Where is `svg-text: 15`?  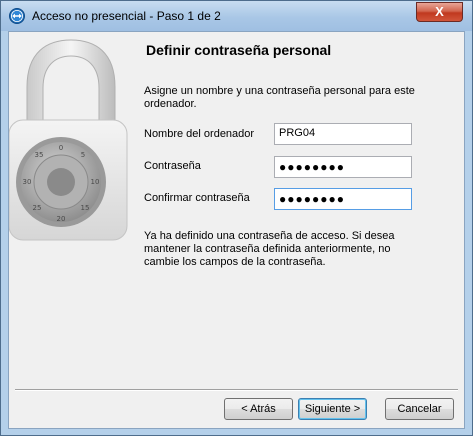
svg-text: 15 is located at coordinates (85, 208).